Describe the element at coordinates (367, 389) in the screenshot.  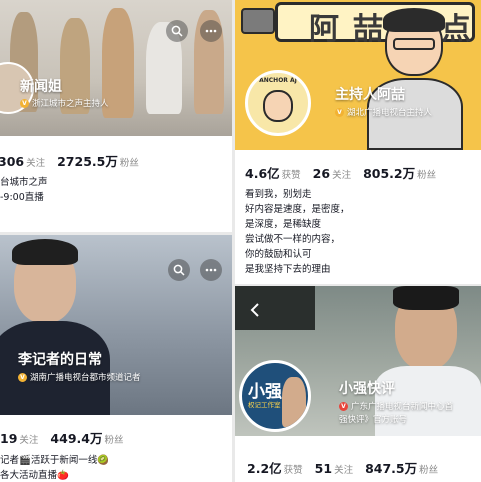
I see `profile-name: 小强快评` at that location.